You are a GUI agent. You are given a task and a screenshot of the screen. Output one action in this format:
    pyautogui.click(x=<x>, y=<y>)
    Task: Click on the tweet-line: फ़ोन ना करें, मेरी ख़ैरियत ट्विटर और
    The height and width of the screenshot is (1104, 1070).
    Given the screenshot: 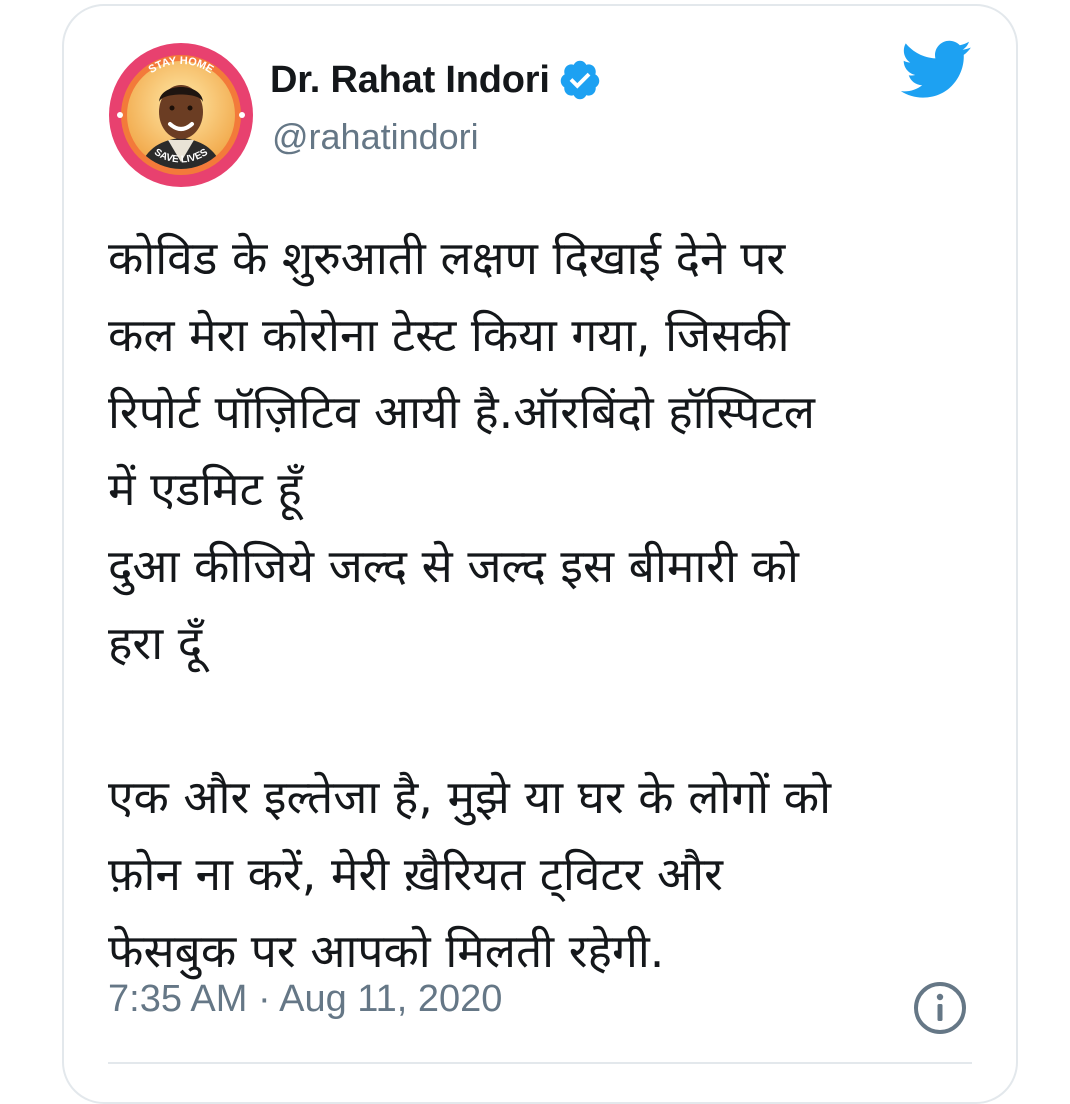 What is the action you would take?
    pyautogui.click(x=415, y=874)
    